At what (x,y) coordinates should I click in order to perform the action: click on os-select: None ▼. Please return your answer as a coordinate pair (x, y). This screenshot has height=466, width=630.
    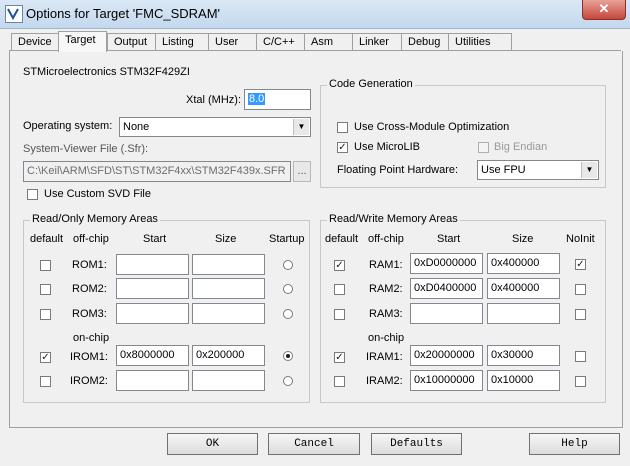
    Looking at the image, I should click on (215, 127).